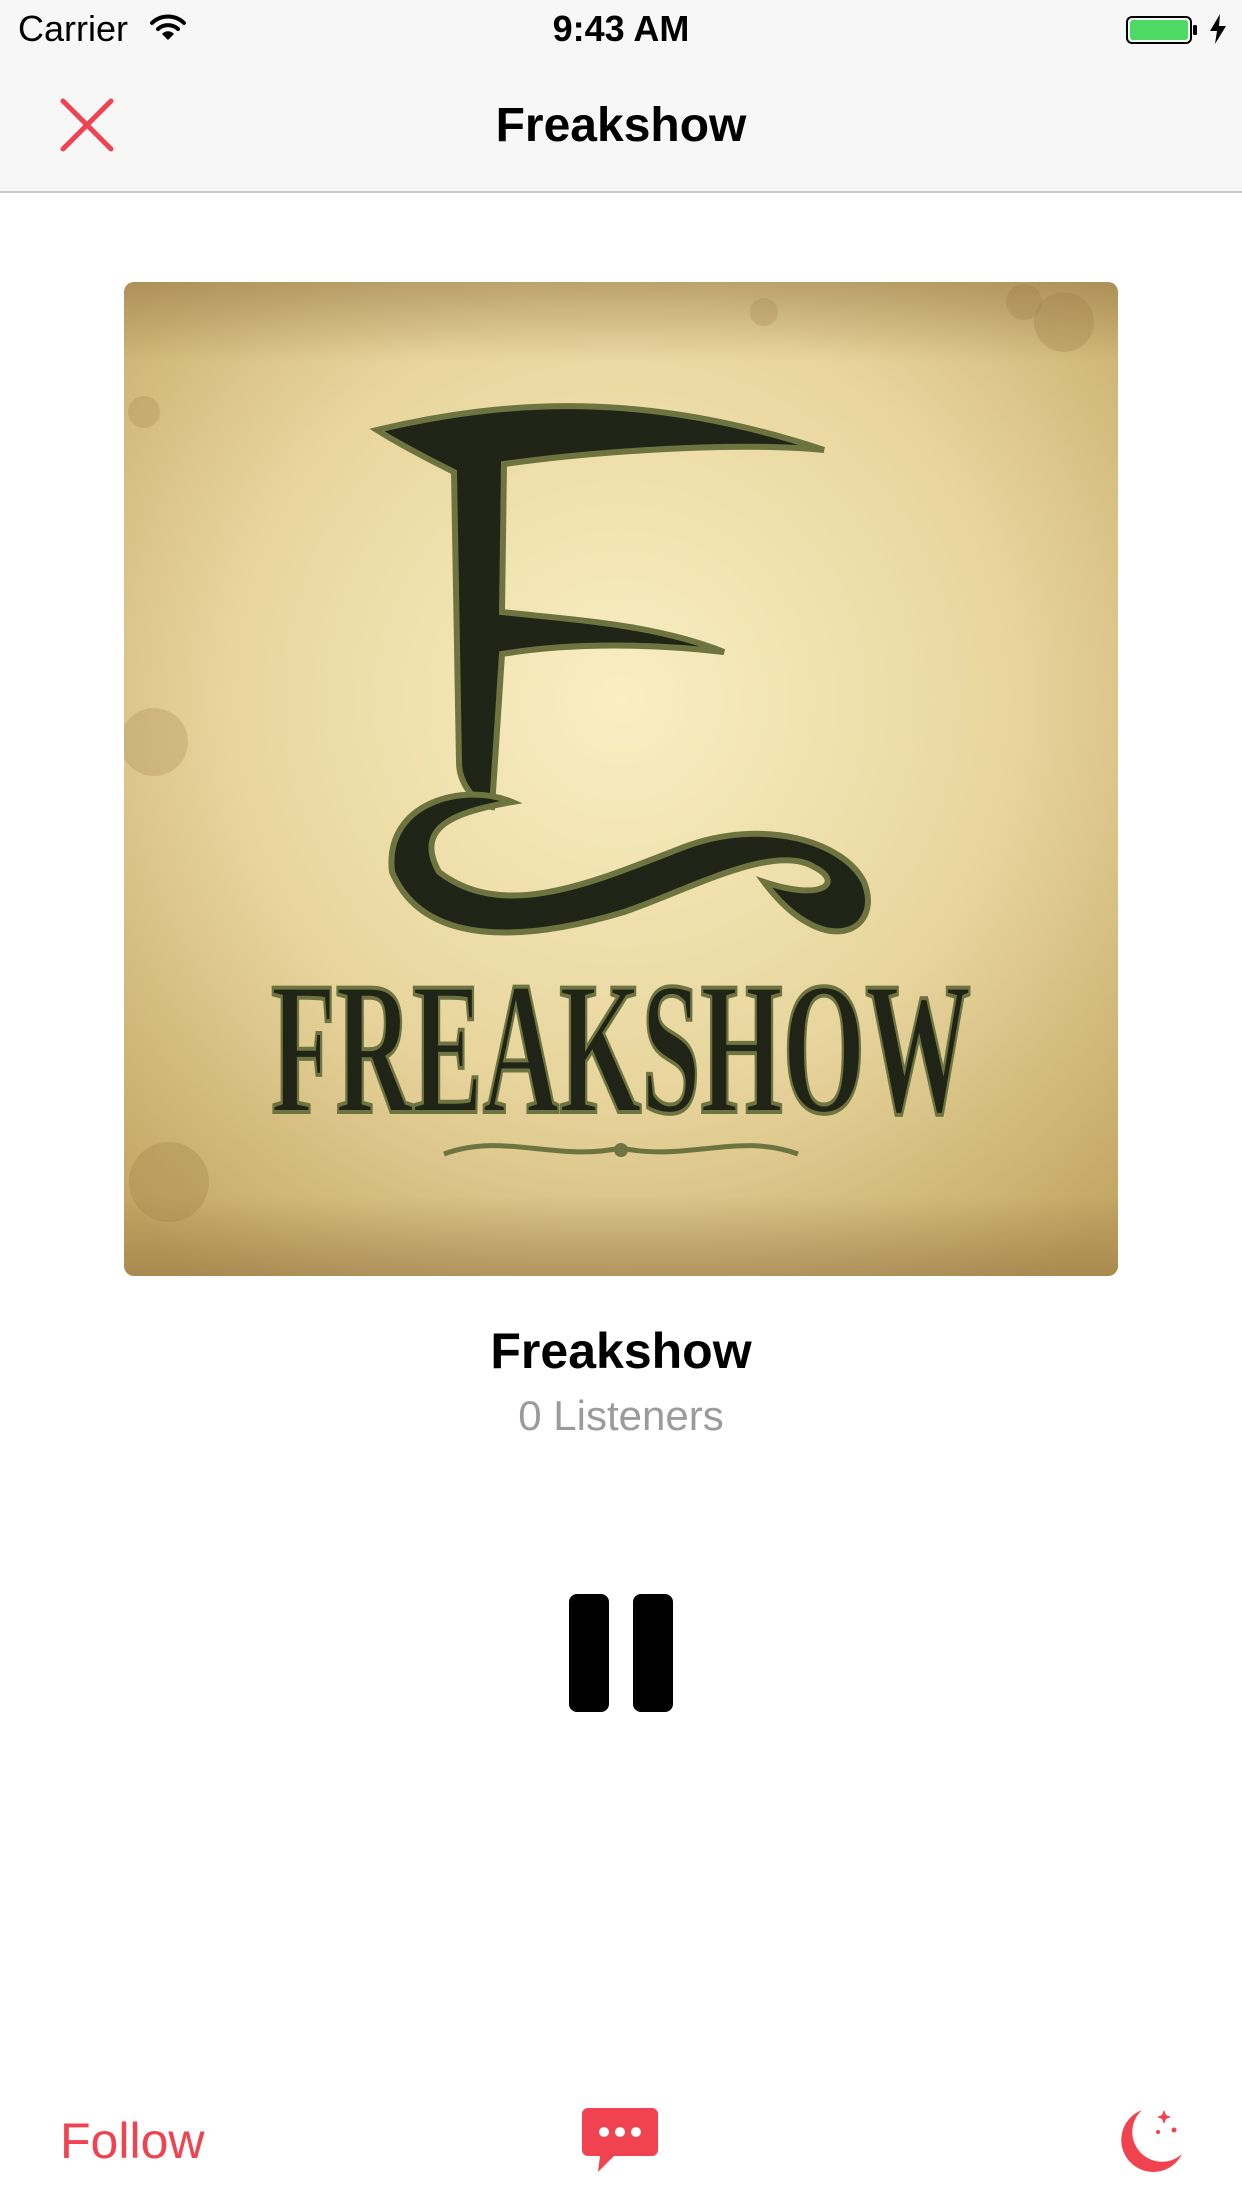 The image size is (1242, 2208). I want to click on listener-count: 0 Listeners, so click(621, 1415).